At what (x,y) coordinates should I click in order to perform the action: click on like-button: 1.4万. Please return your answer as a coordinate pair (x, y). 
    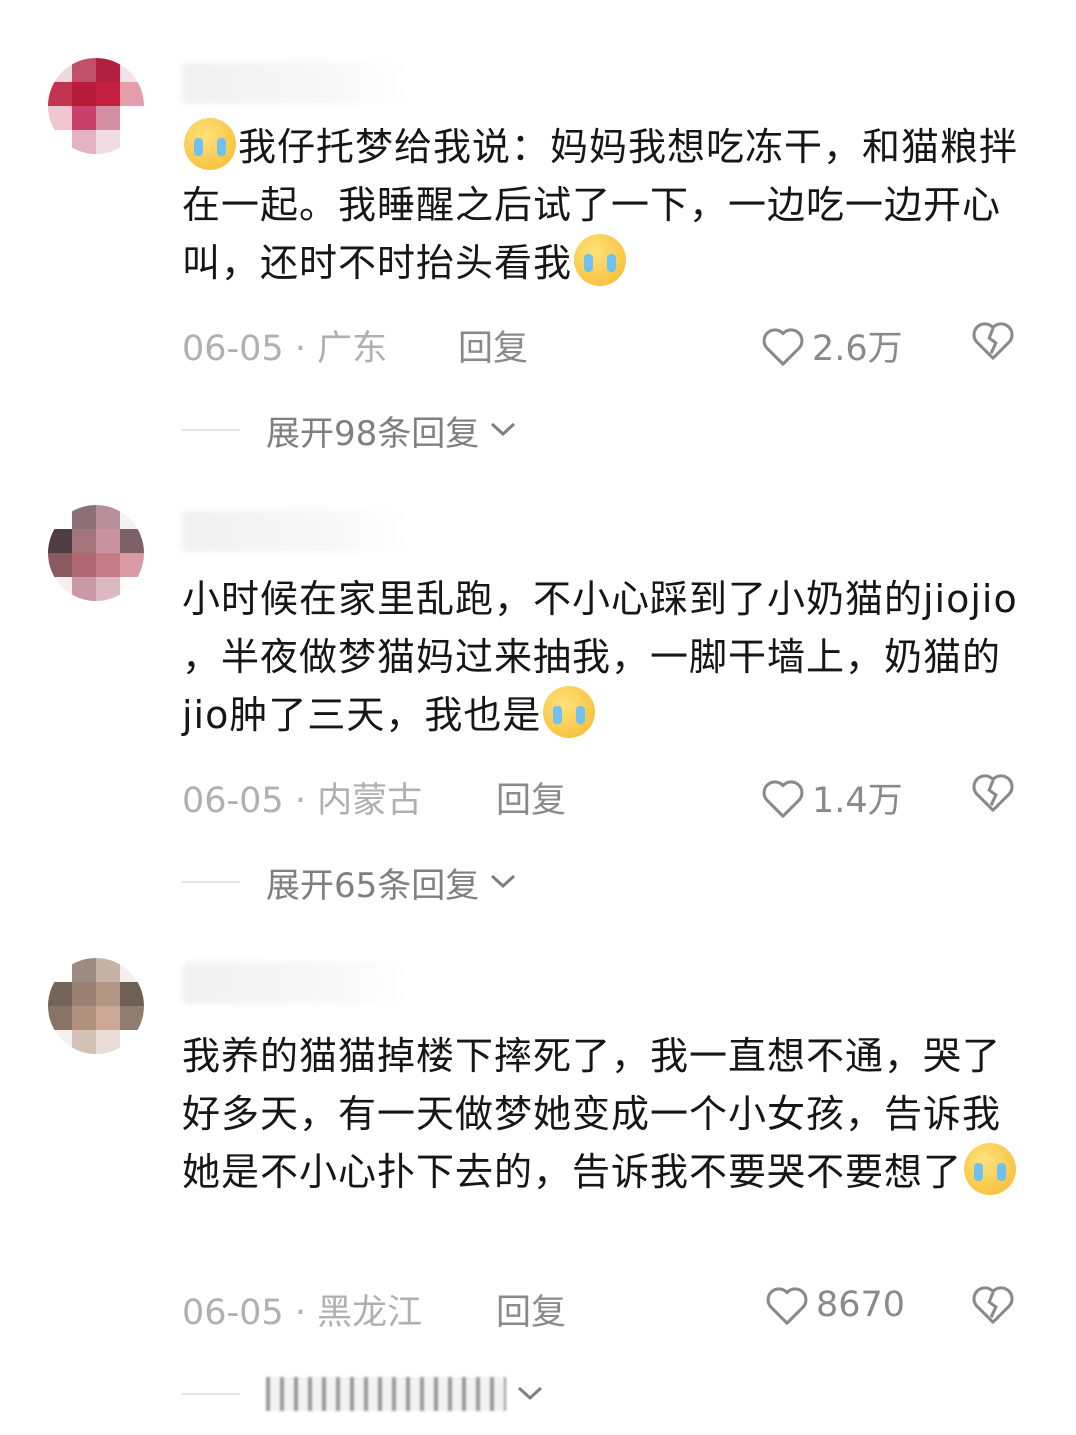
    Looking at the image, I should click on (831, 797).